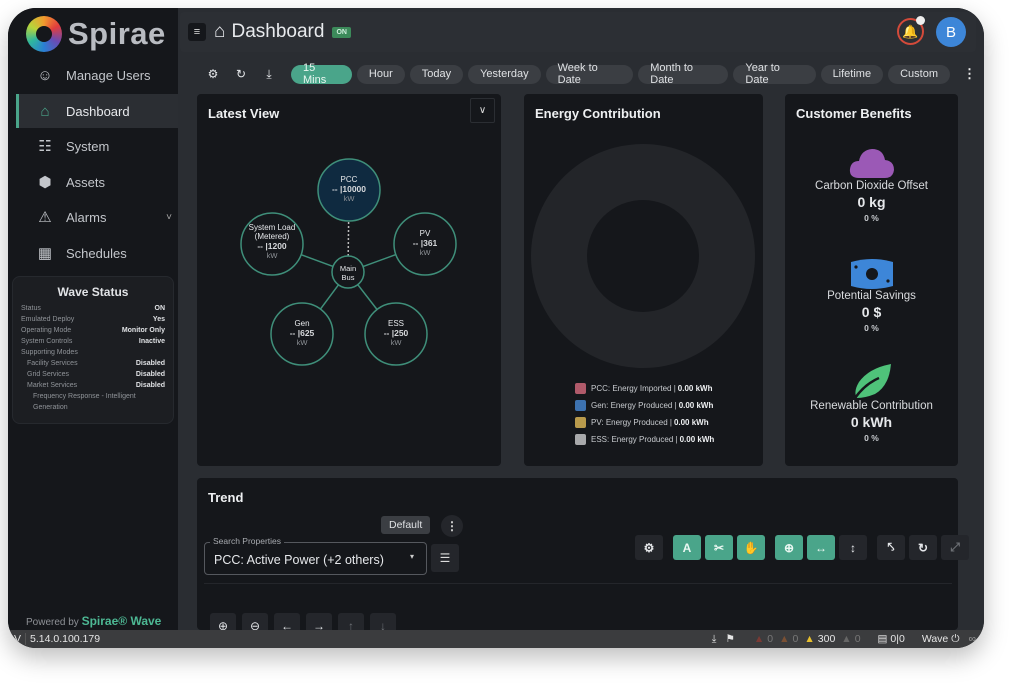 Image resolution: width=1024 pixels, height=687 pixels. Describe the element at coordinates (380, 74) in the screenshot. I see `range-hour-button: Hour` at that location.